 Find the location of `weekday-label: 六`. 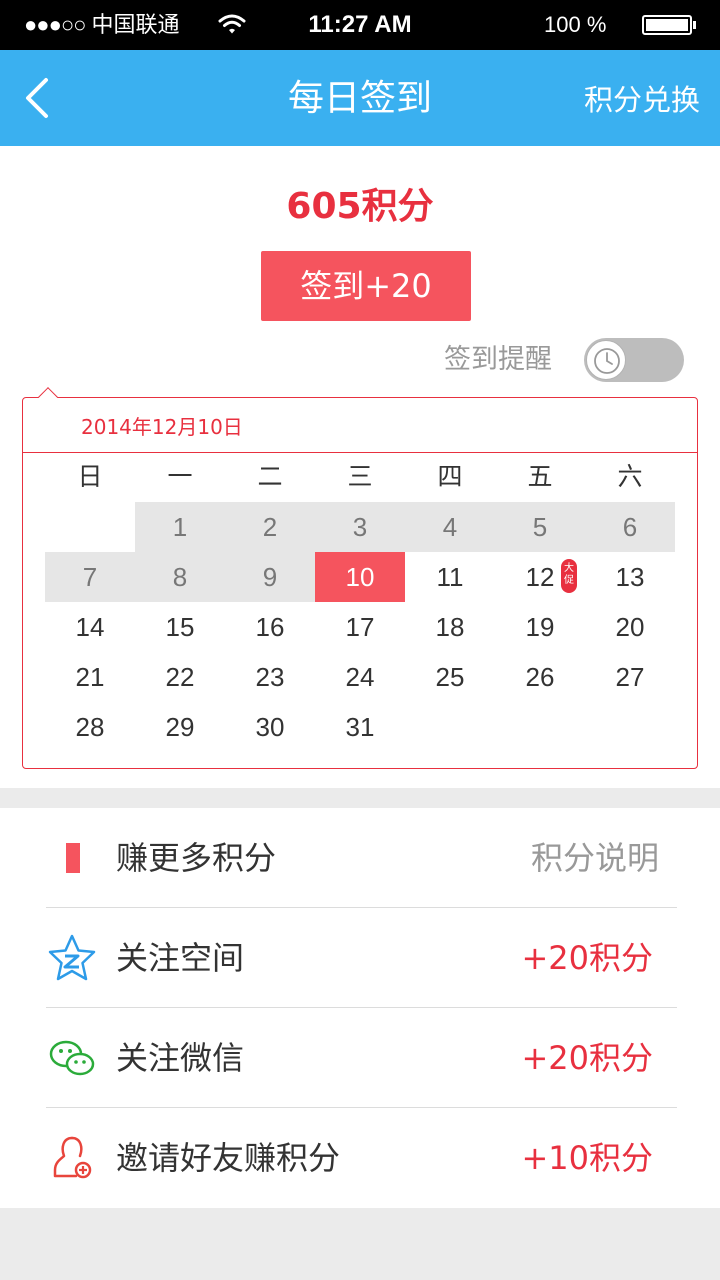

weekday-label: 六 is located at coordinates (630, 476).